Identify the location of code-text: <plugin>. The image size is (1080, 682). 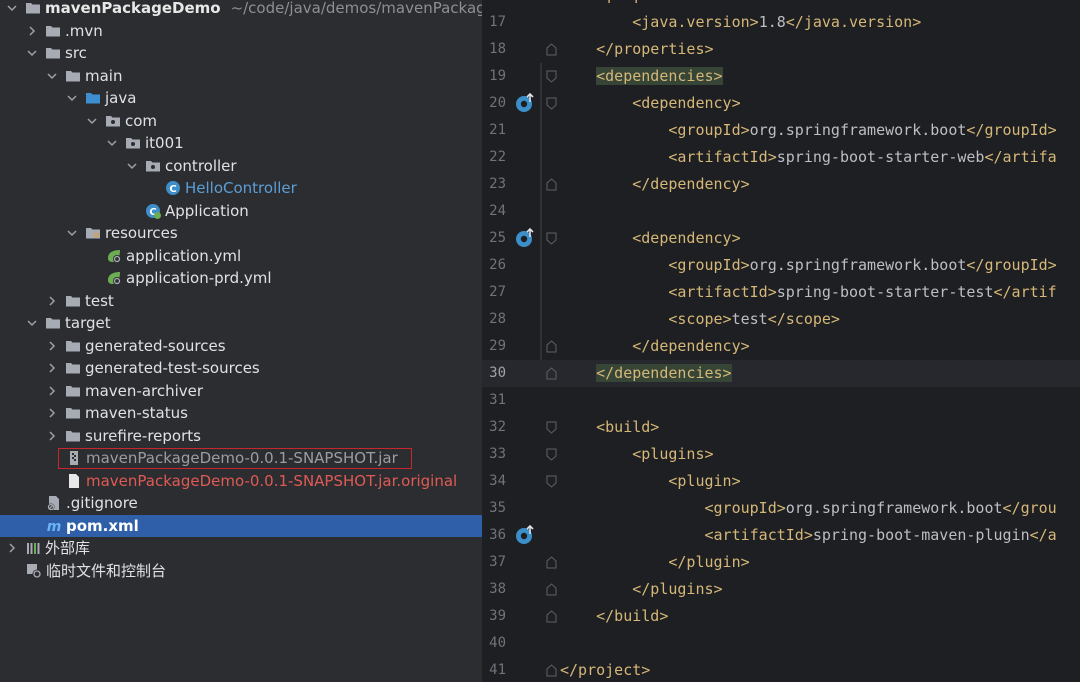
(650, 481).